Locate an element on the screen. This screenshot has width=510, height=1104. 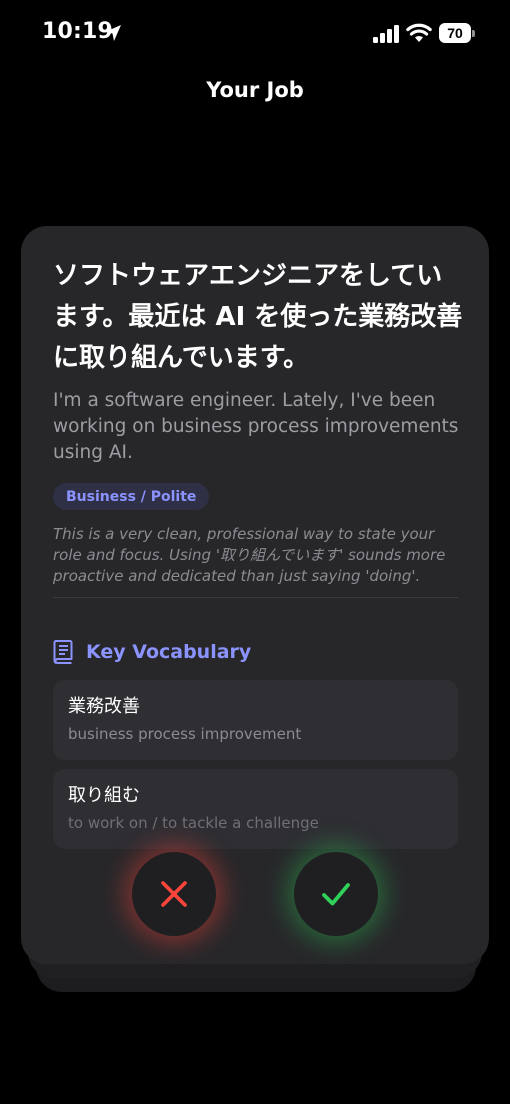
divider is located at coordinates (255, 597).